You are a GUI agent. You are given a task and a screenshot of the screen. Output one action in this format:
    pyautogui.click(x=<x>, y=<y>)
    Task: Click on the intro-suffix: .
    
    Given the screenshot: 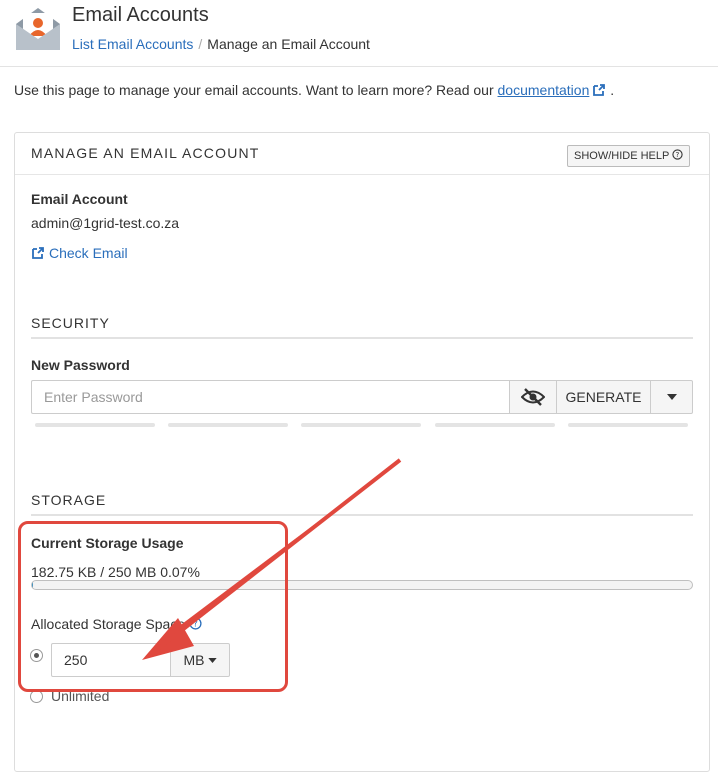 What is the action you would take?
    pyautogui.click(x=612, y=90)
    